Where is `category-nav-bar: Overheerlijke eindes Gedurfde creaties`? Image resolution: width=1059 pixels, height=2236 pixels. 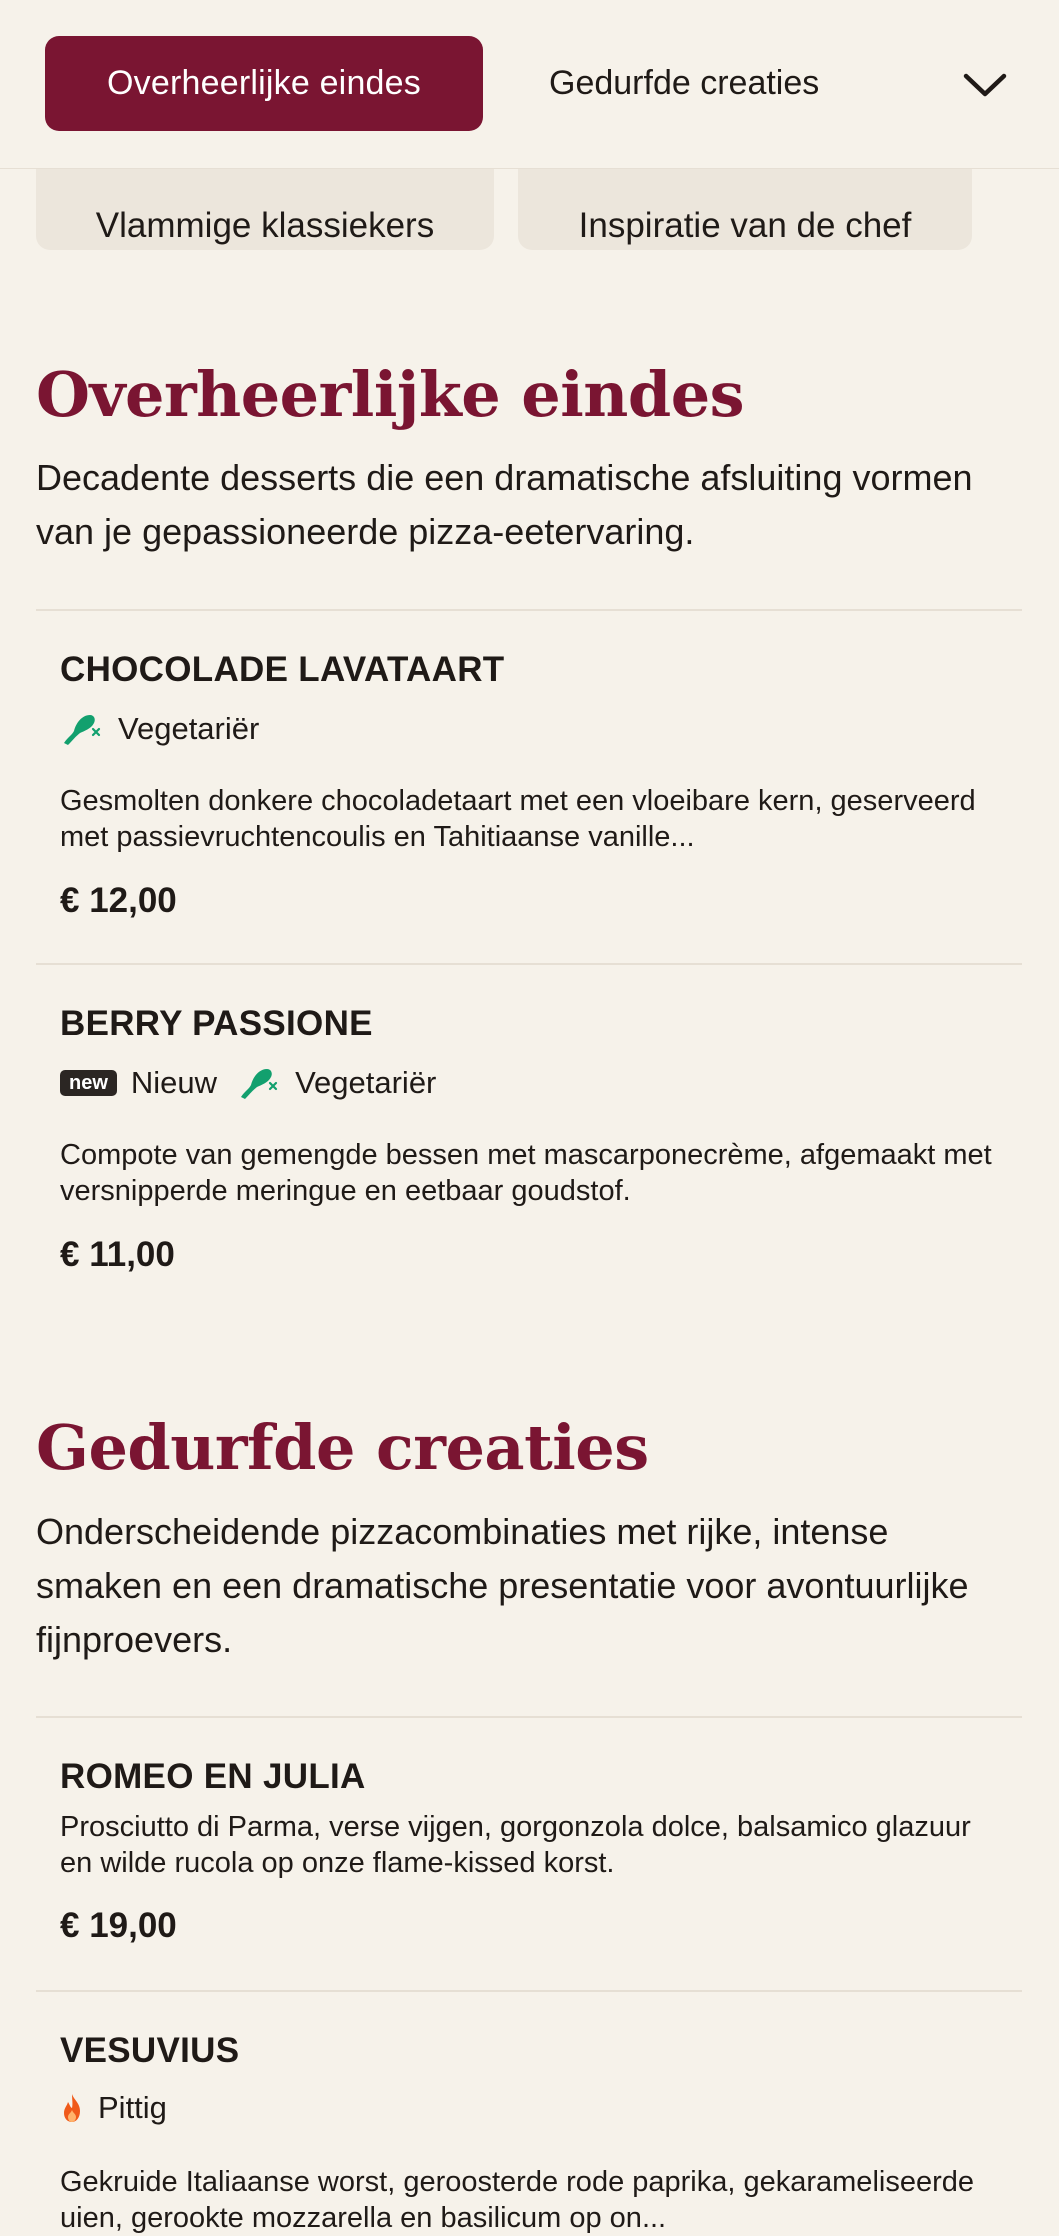
category-nav-bar: Overheerlijke eindes Gedurfde creaties is located at coordinates (529, 84).